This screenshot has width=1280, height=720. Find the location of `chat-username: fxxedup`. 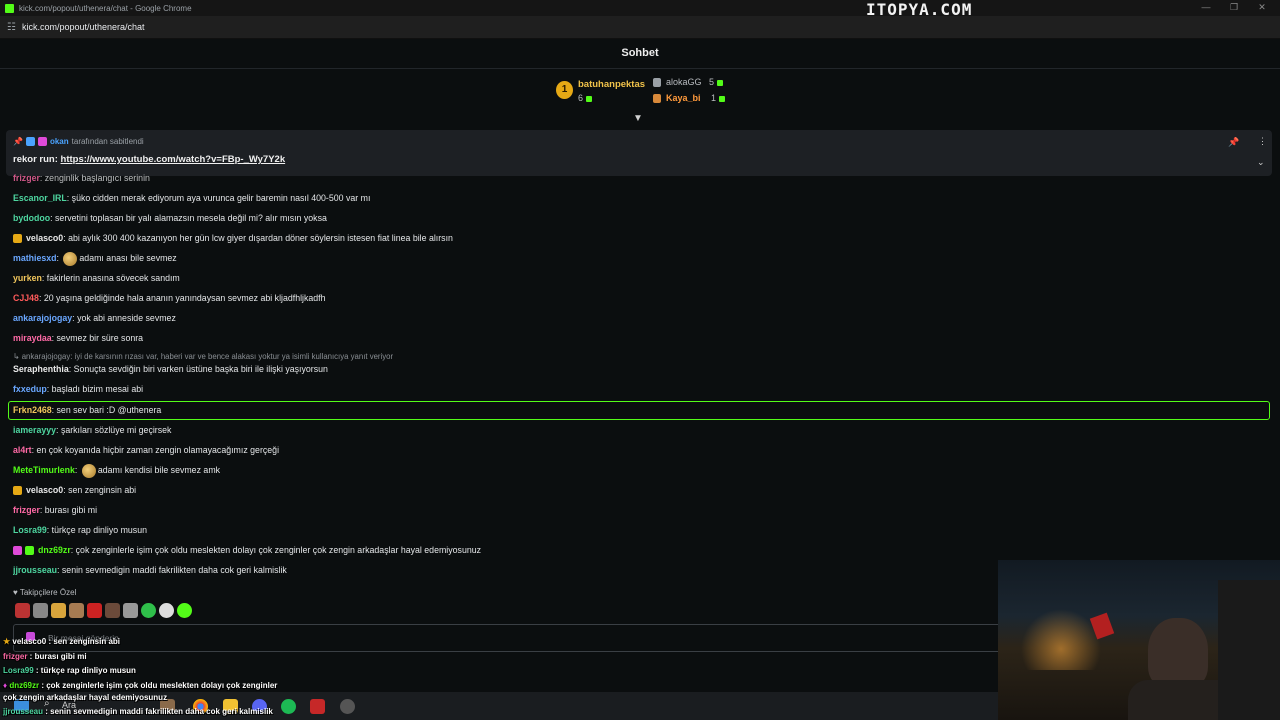

chat-username: fxxedup is located at coordinates (30, 389).